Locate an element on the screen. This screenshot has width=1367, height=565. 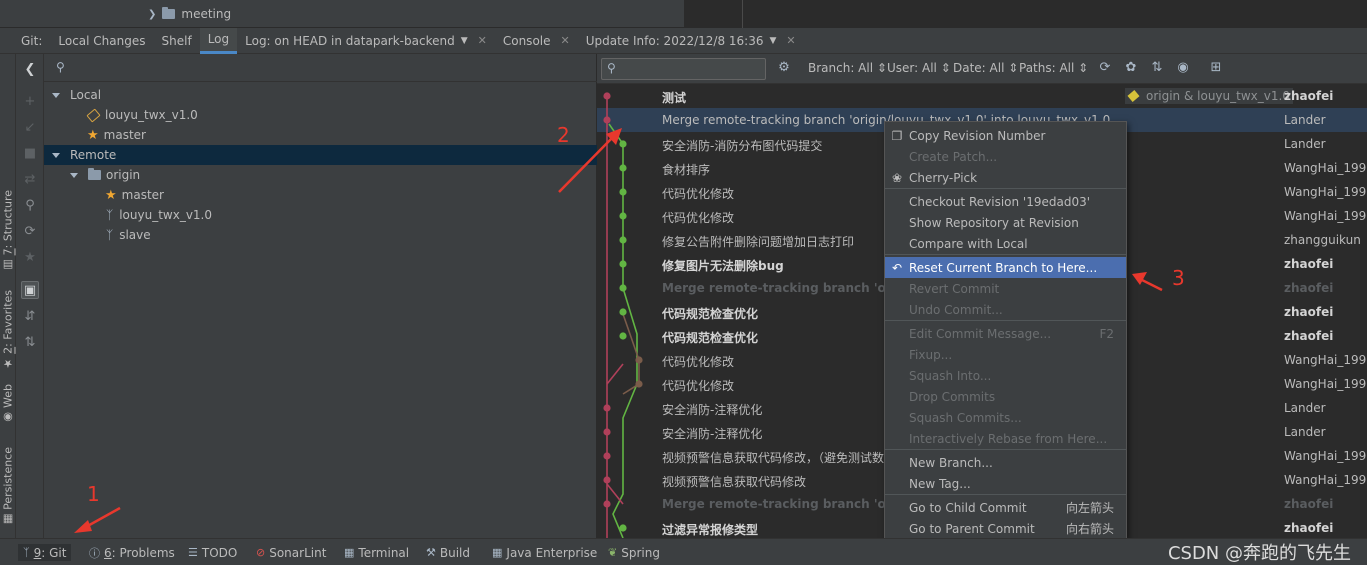
delete-icon: ■ is located at coordinates (30, 153).